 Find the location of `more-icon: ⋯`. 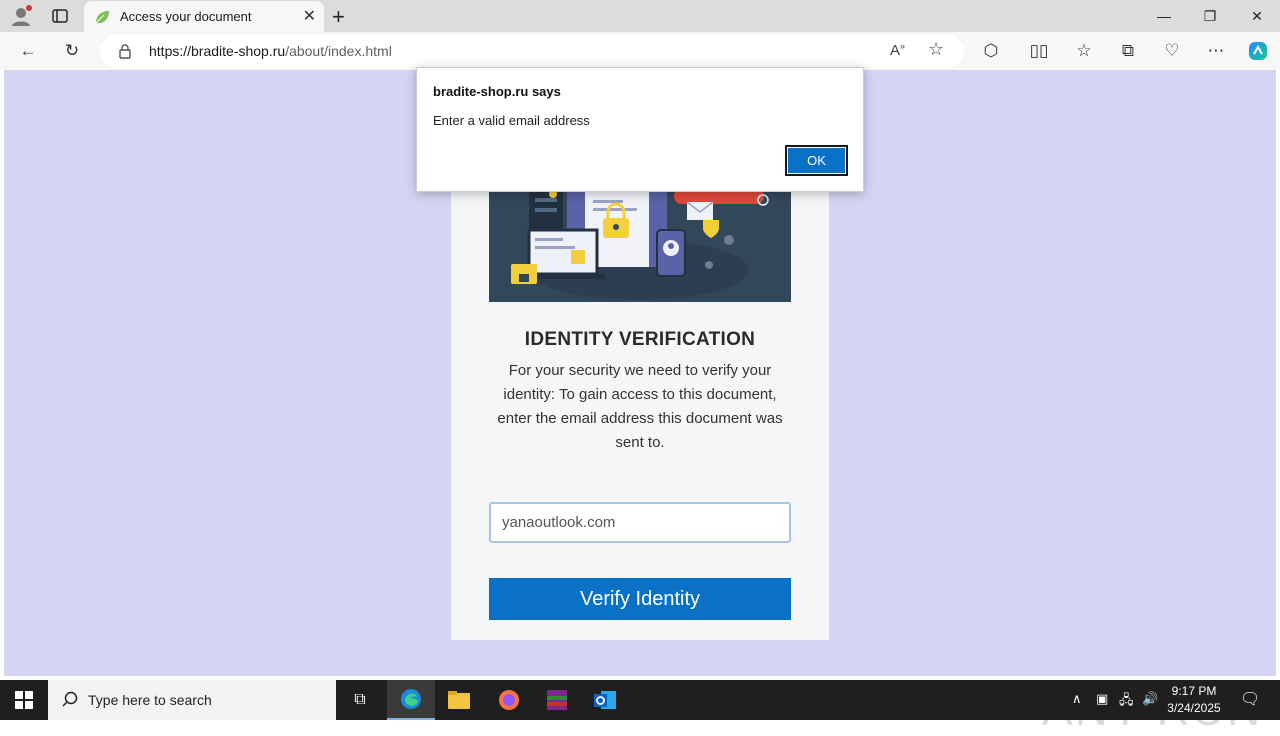

more-icon: ⋯ is located at coordinates (1216, 51).